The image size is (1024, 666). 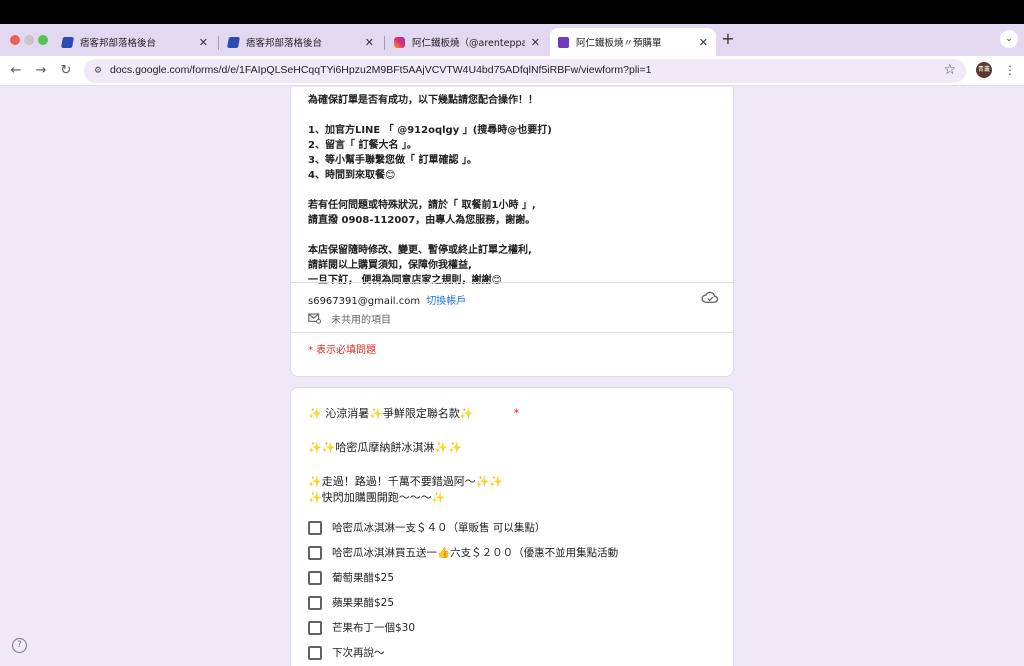 What do you see at coordinates (43, 40) in the screenshot?
I see `maximize-window-button` at bounding box center [43, 40].